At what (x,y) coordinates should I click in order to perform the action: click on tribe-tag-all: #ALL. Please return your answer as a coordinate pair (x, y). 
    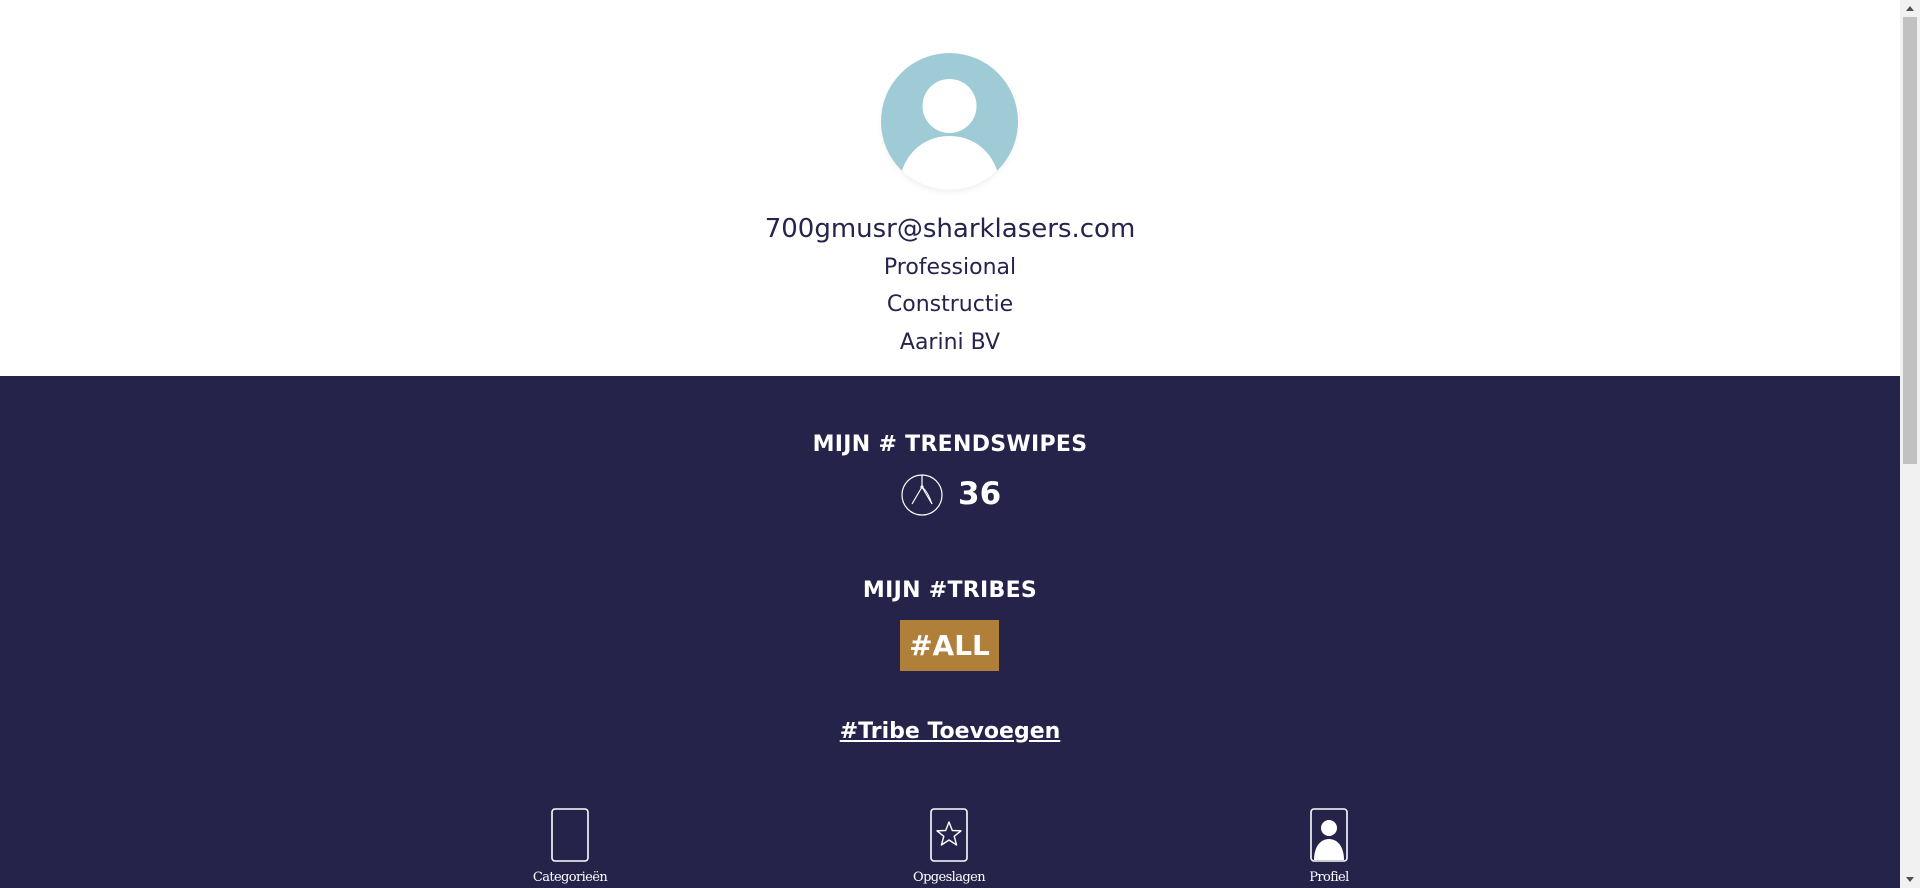
    Looking at the image, I should click on (949, 645).